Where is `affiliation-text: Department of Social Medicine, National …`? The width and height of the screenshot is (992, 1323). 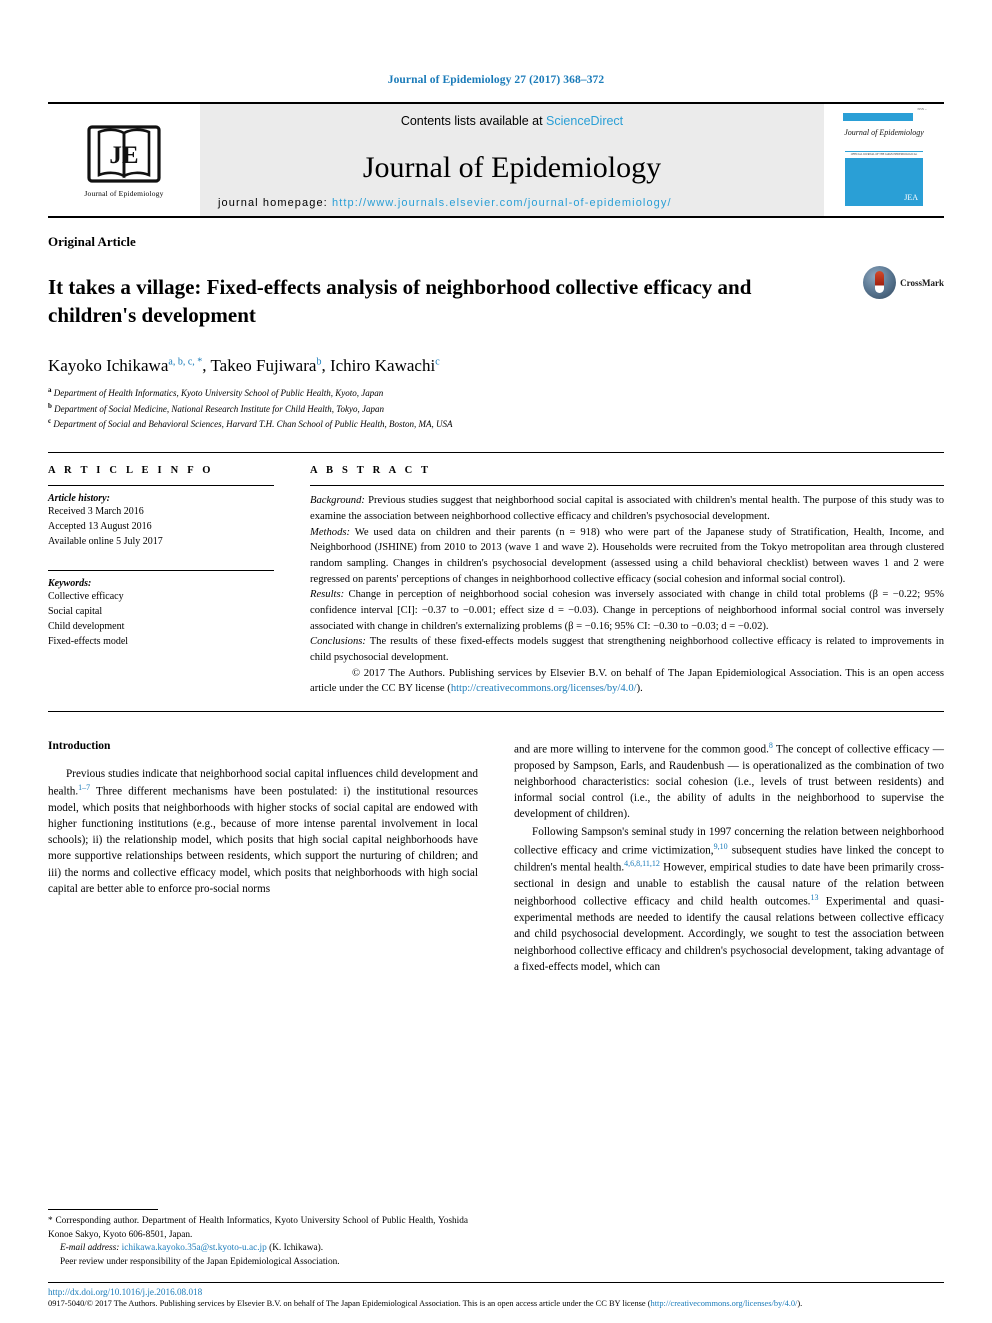
affiliation-text: Department of Social Medicine, National … is located at coordinates (219, 408).